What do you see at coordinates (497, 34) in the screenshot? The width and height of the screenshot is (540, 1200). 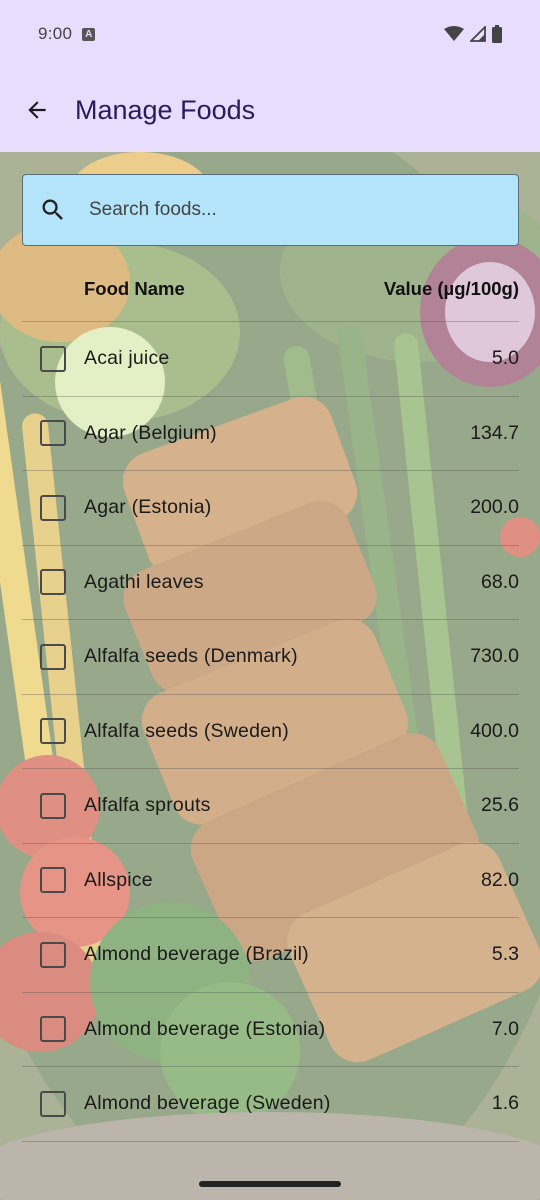 I see `battery-icon` at bounding box center [497, 34].